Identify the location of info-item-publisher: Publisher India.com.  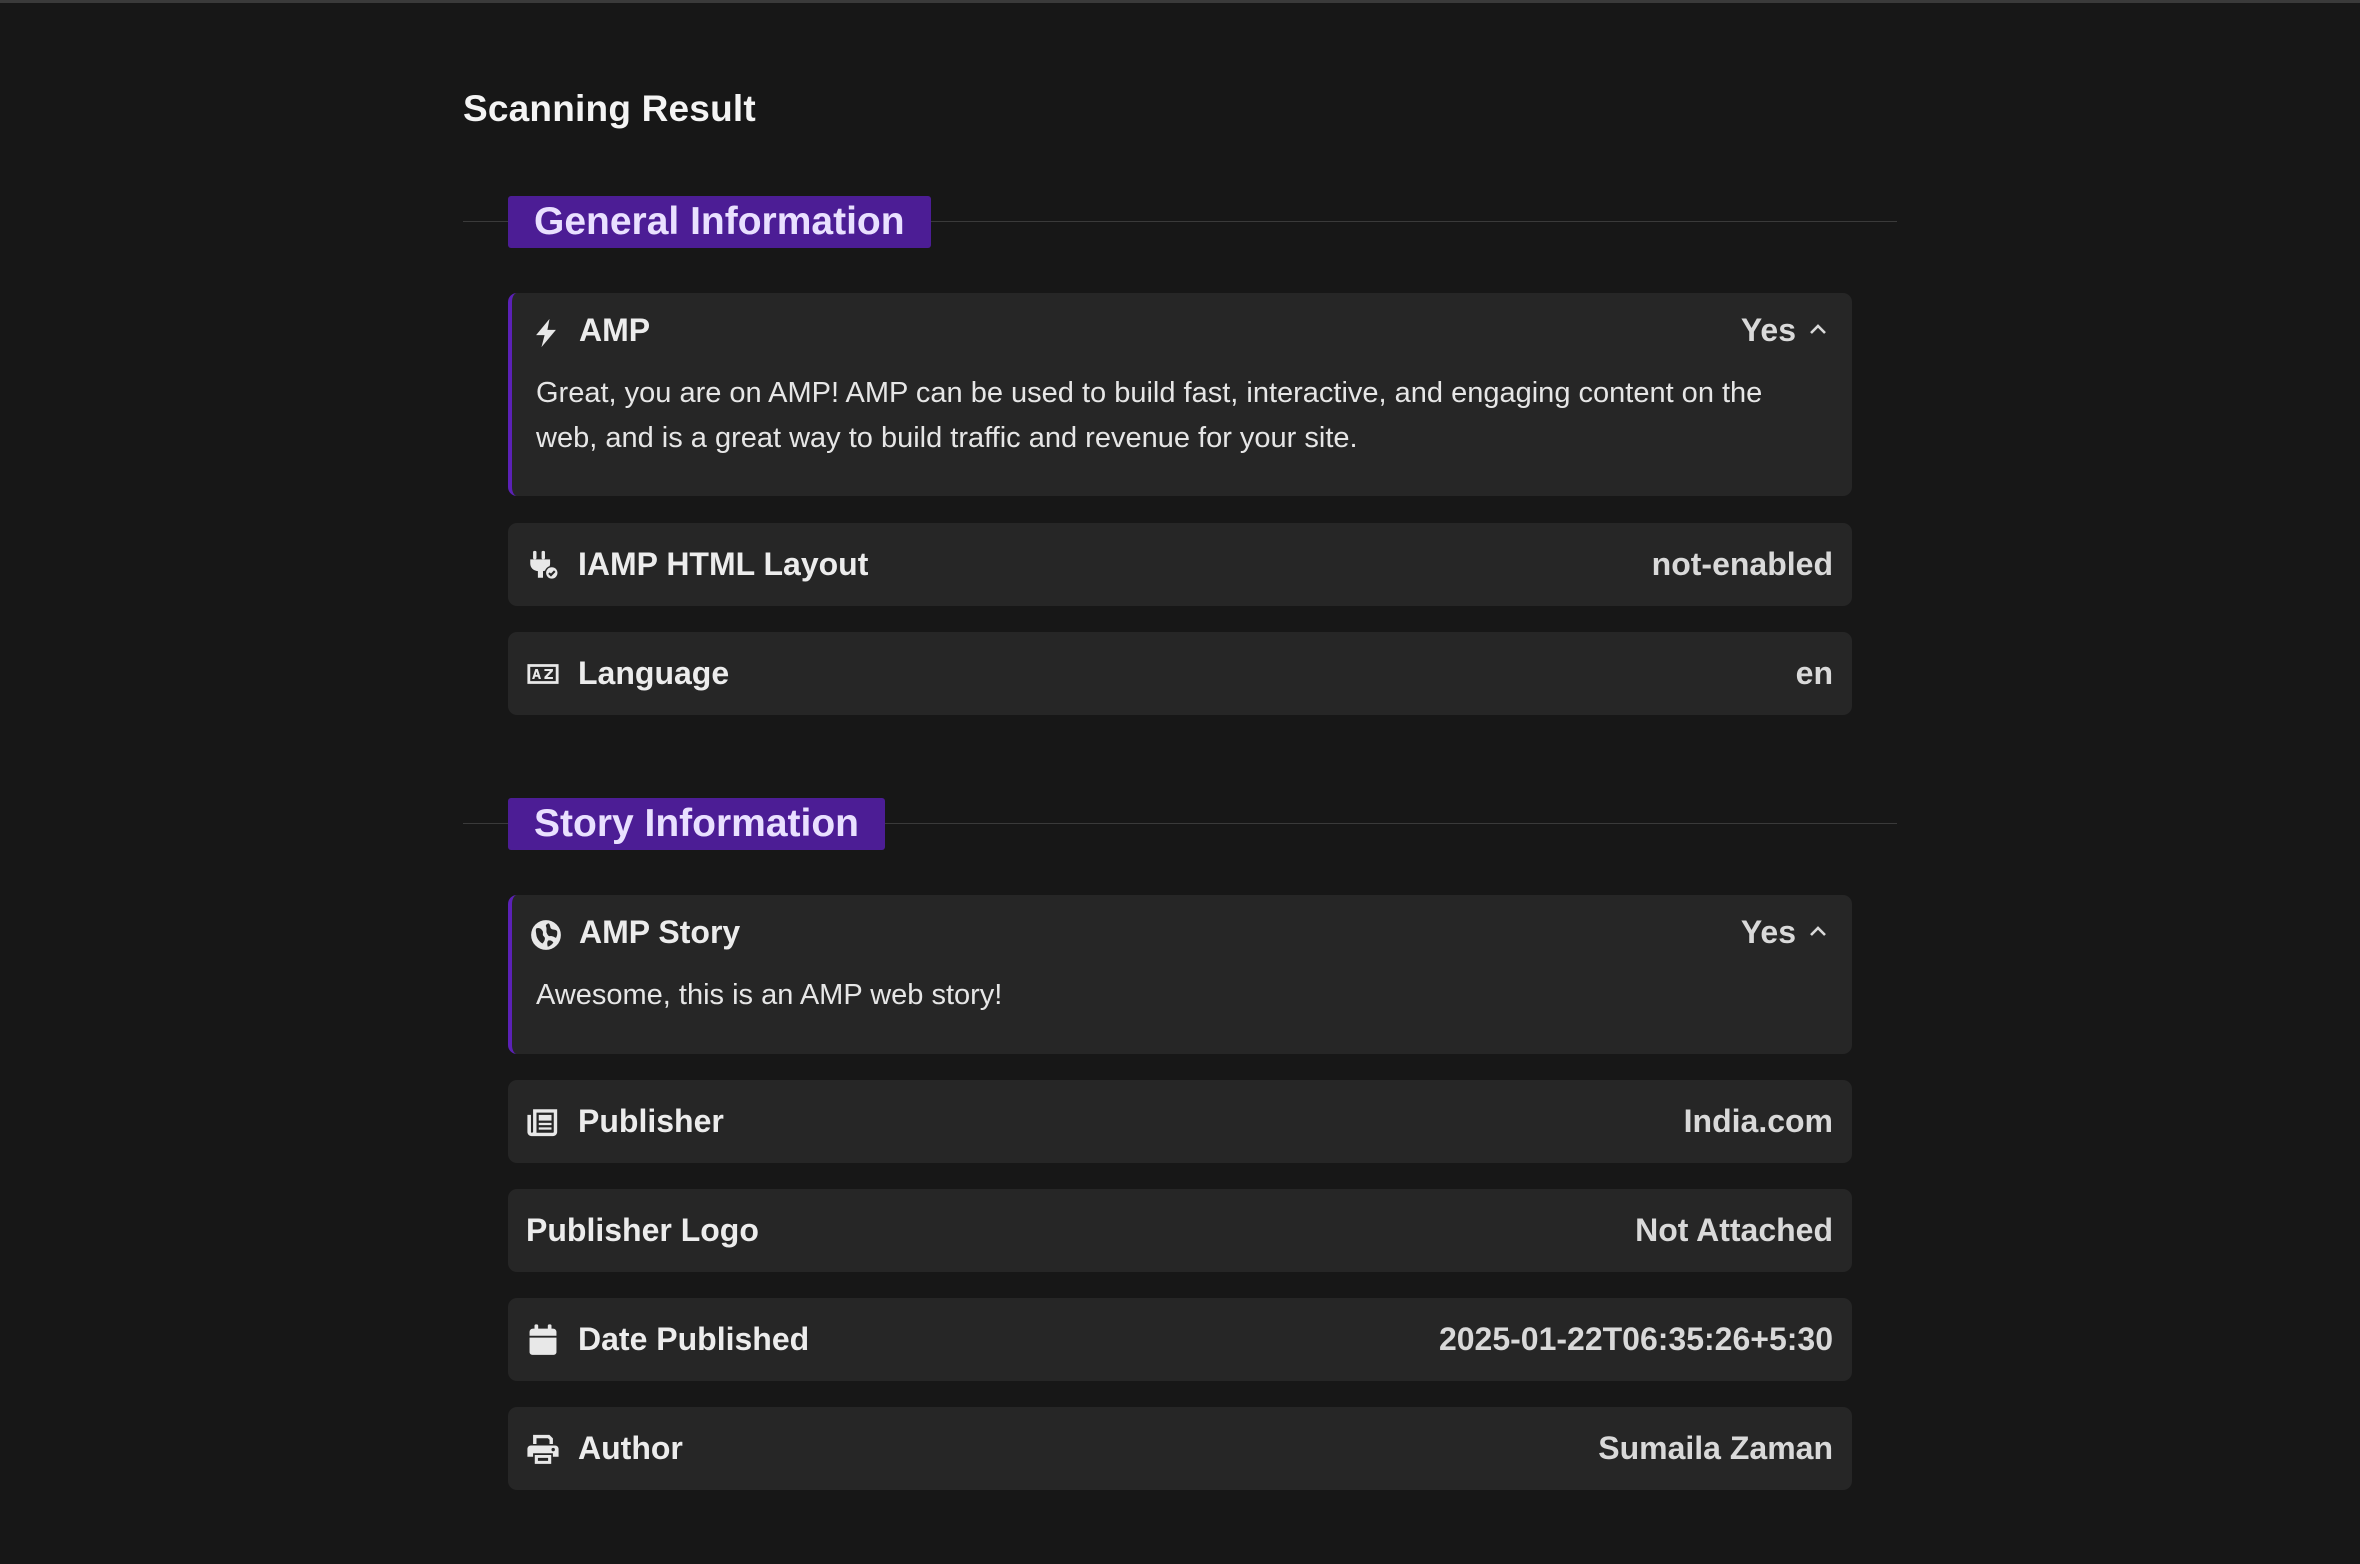
(1180, 1121).